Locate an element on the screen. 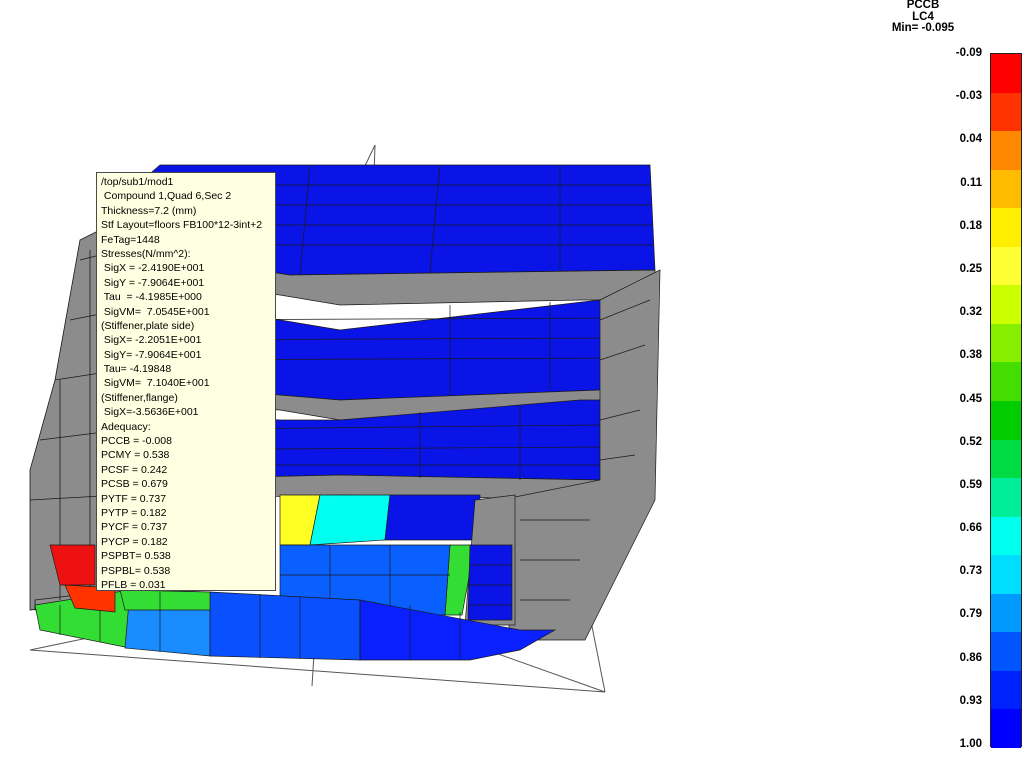 The image size is (1024, 757). legend-tick-label: 0.04 is located at coordinates (970, 139).